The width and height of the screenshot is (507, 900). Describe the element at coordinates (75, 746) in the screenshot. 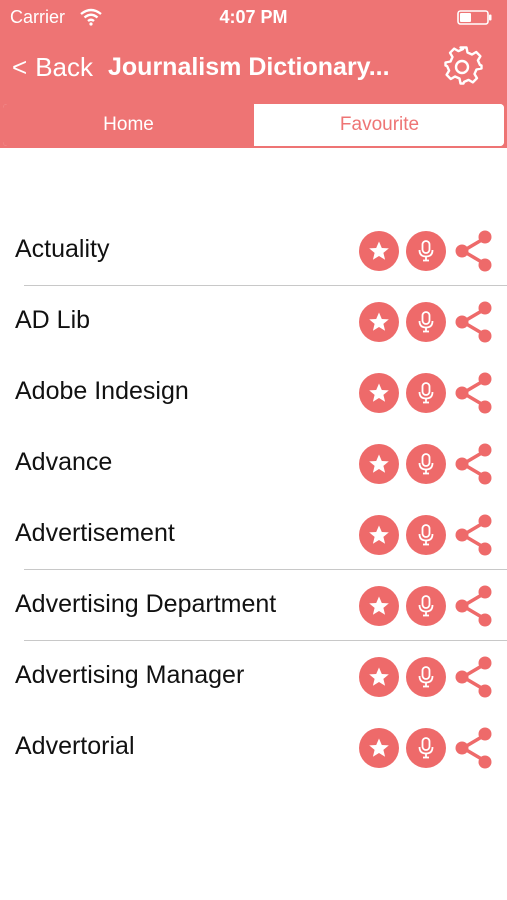

I see `term-label: Advertorial` at that location.